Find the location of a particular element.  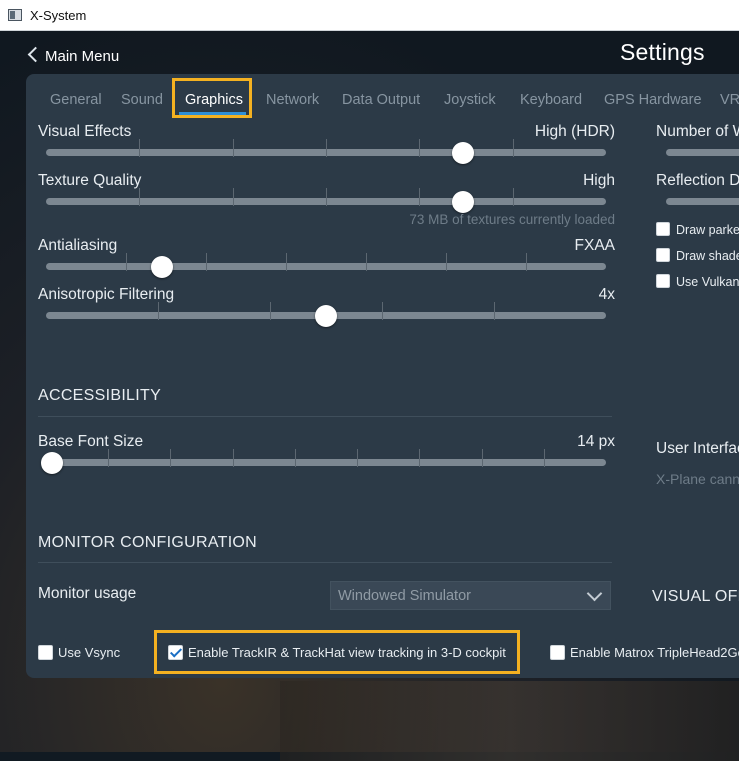

visual-effects-slider is located at coordinates (326, 151).